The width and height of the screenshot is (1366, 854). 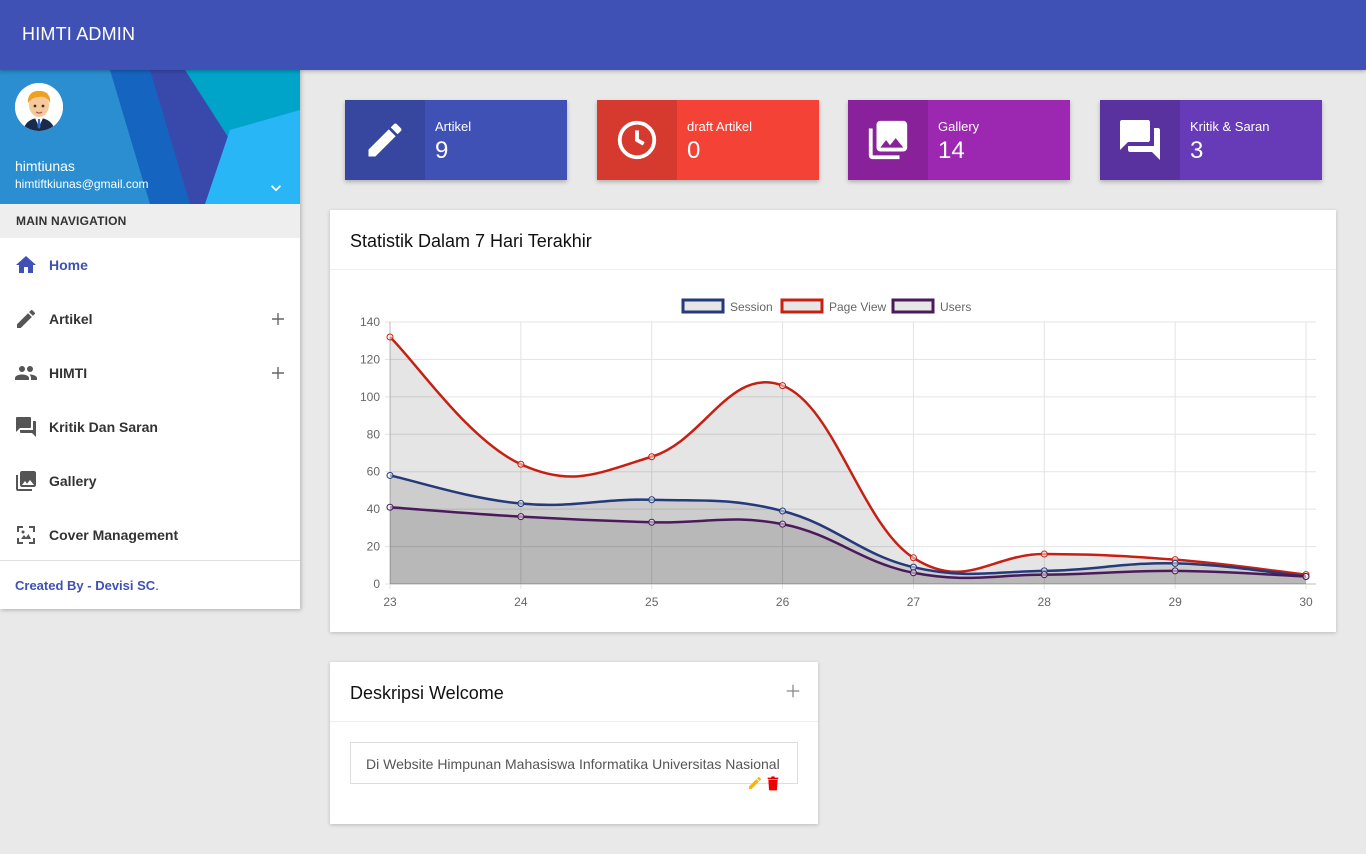 I want to click on welcome-card-header: Deskripsi Welcome, so click(x=574, y=692).